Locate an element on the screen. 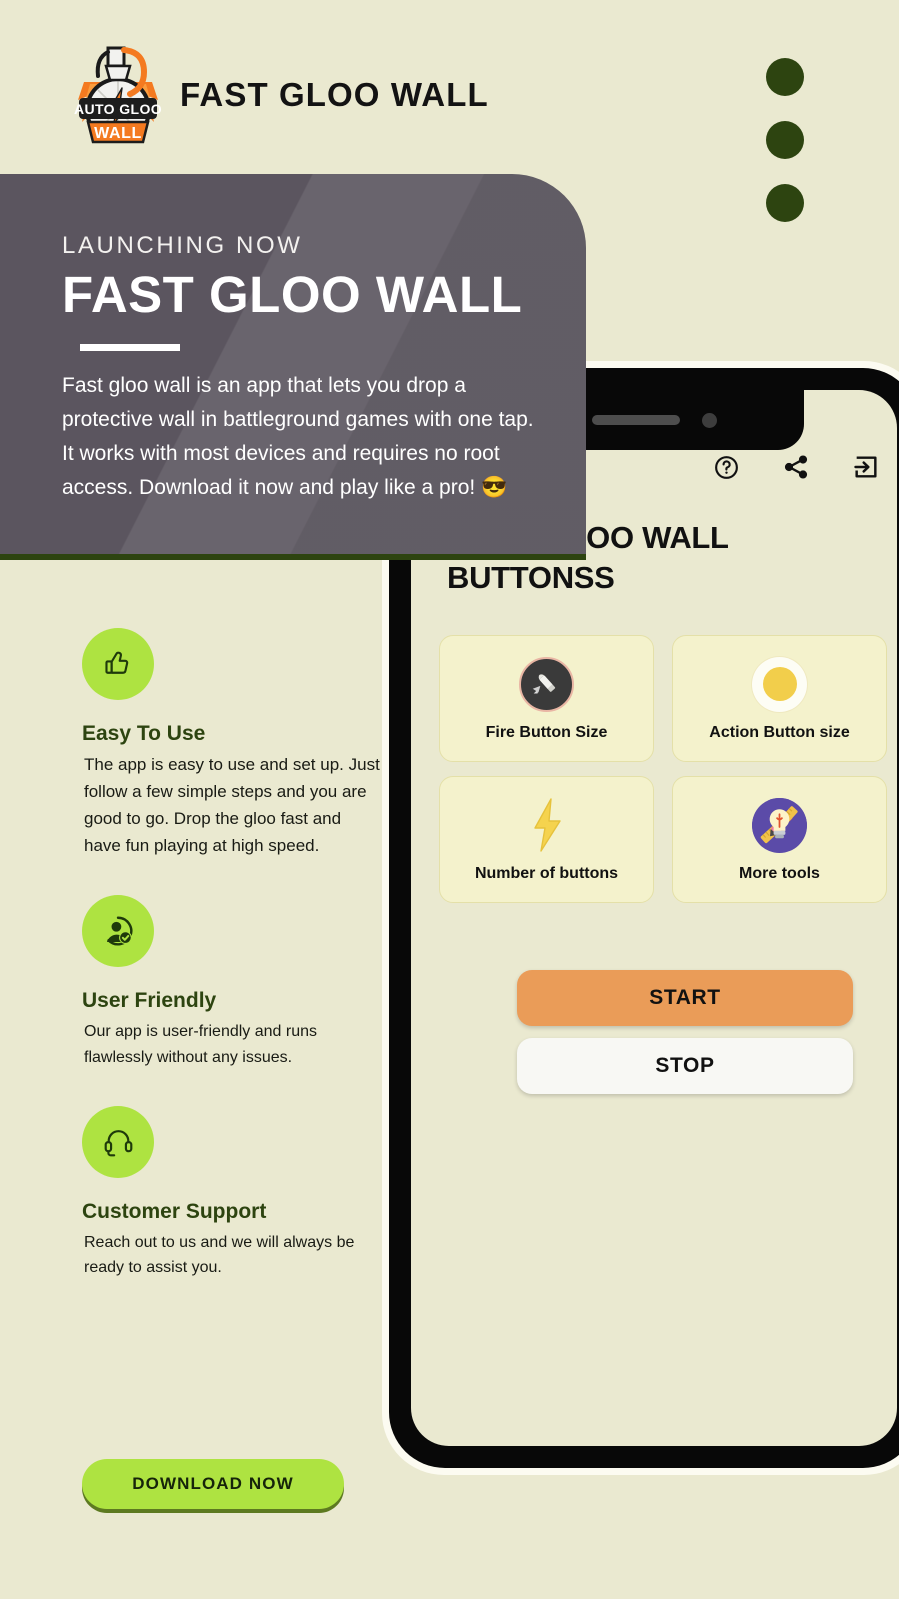 The height and width of the screenshot is (1599, 899). svg-text: WALL is located at coordinates (118, 133).